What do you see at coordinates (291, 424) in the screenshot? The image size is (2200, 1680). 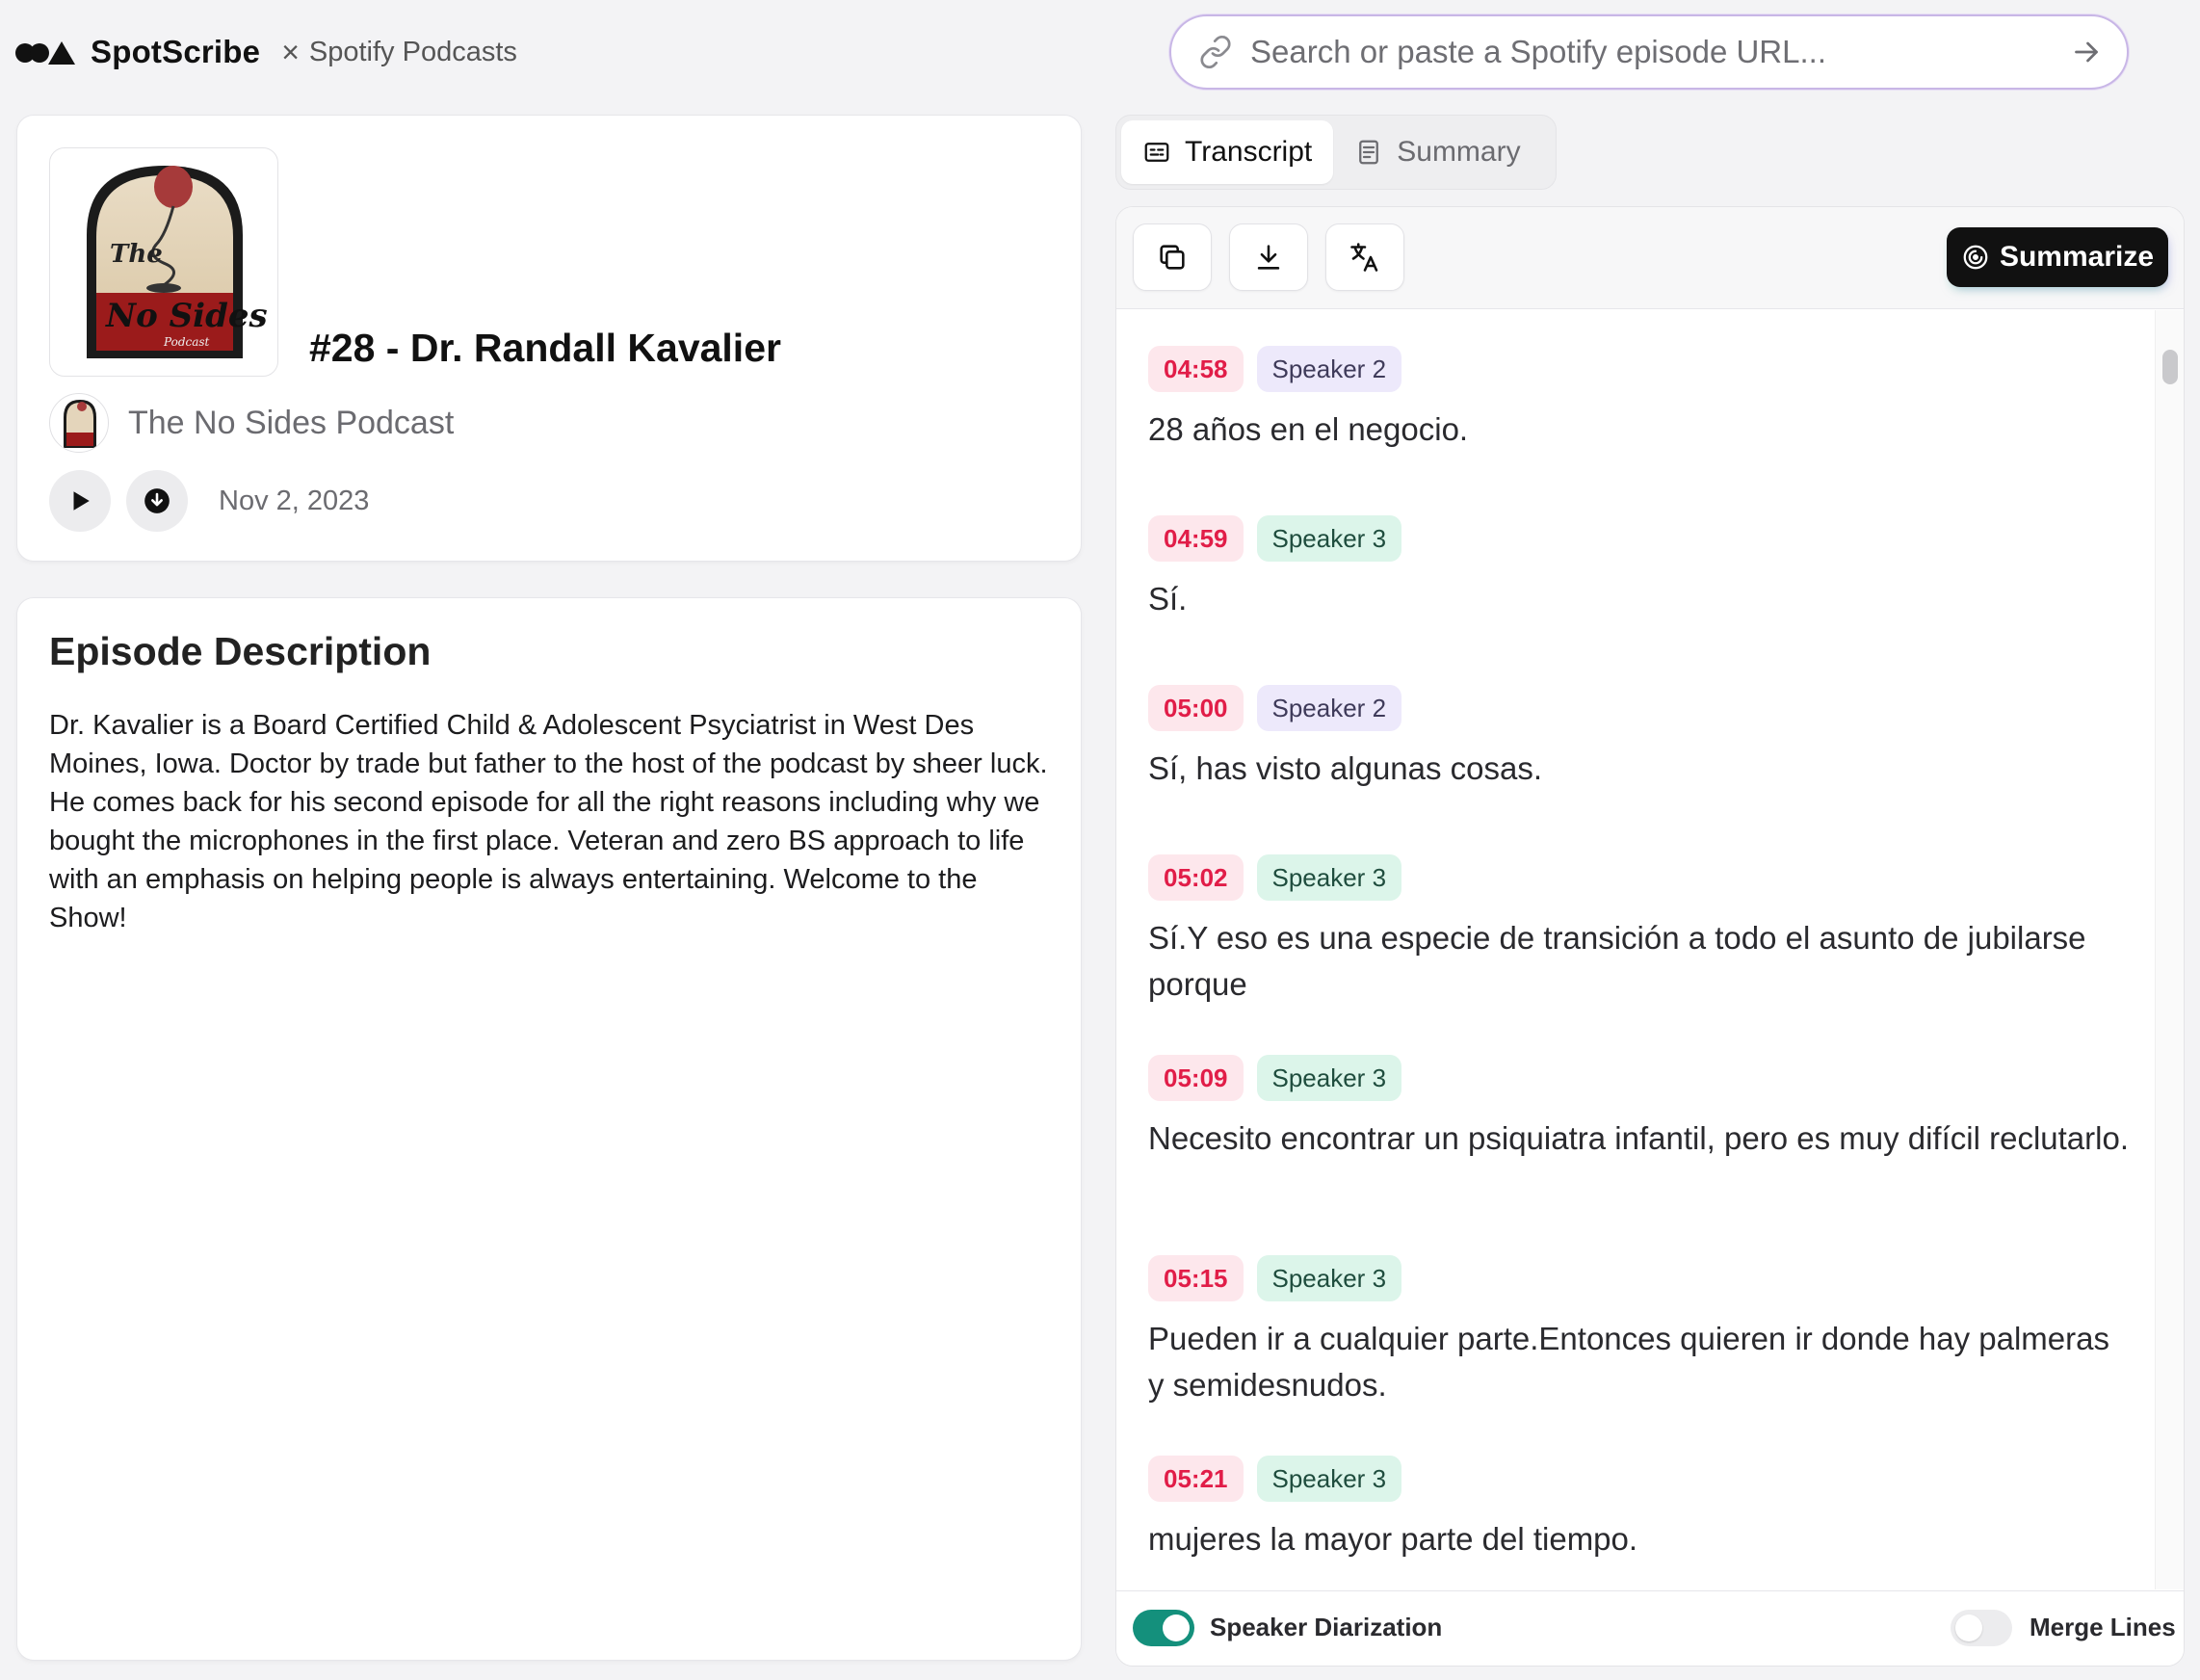 I see `podcast-name: The No Sides Podcast` at bounding box center [291, 424].